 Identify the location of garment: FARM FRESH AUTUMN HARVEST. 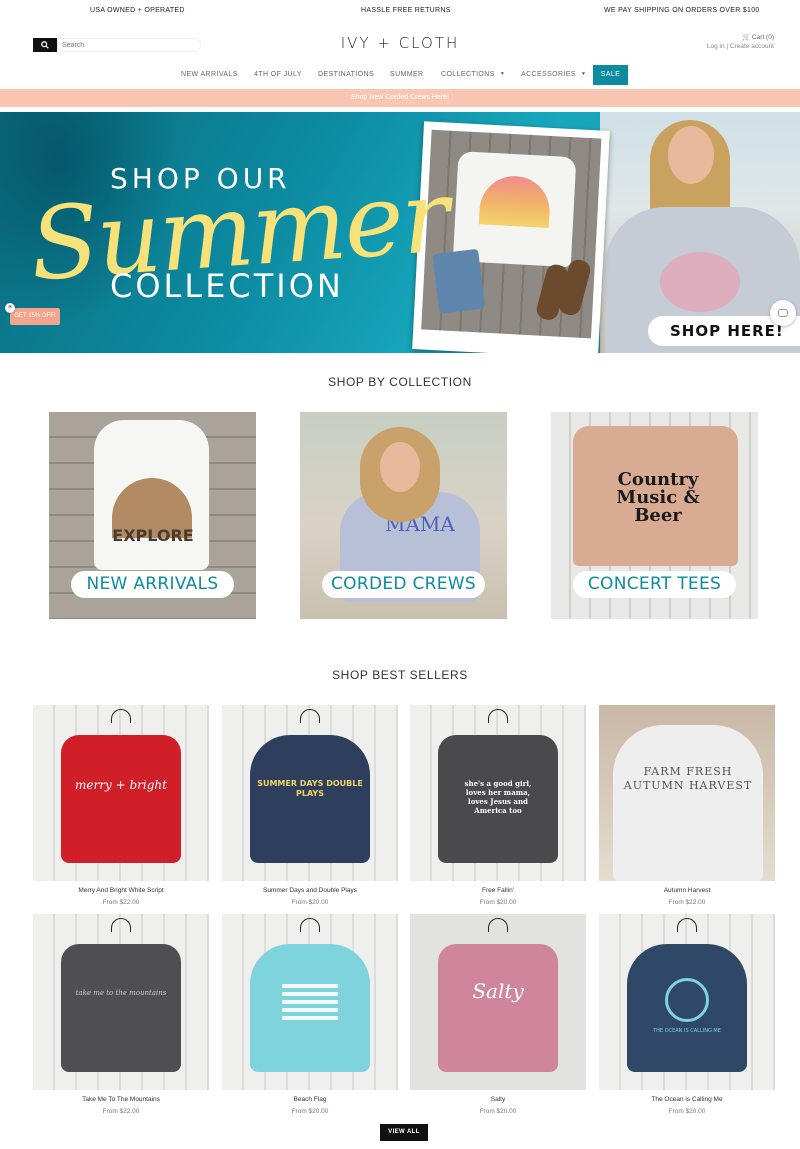
(688, 803).